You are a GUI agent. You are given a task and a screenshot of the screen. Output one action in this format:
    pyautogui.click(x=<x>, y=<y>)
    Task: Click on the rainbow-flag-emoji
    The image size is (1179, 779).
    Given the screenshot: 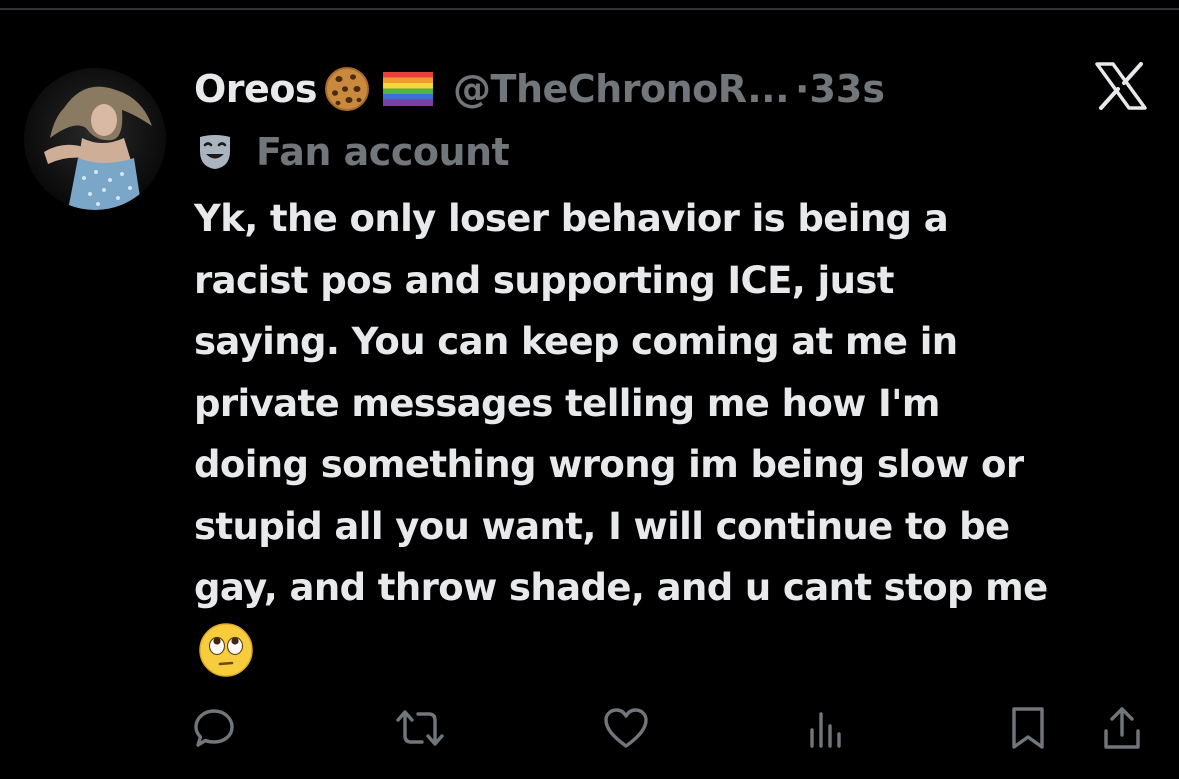 What is the action you would take?
    pyautogui.click(x=408, y=89)
    